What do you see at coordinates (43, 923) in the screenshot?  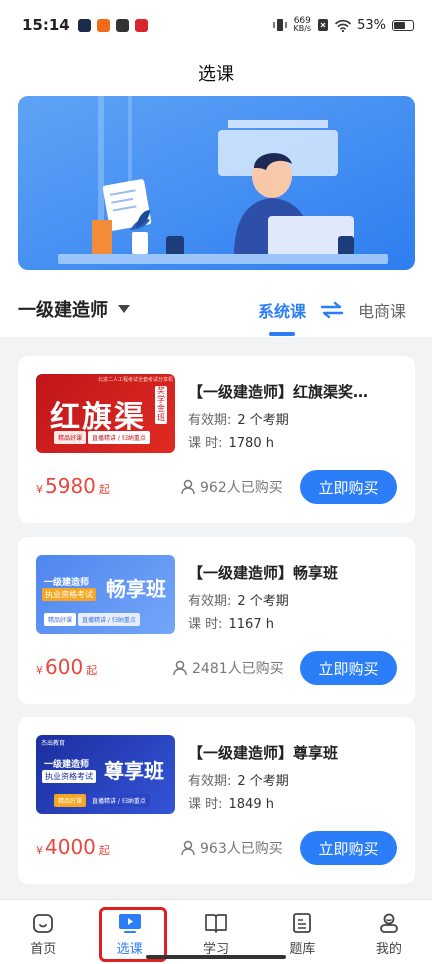 I see `home-icon` at bounding box center [43, 923].